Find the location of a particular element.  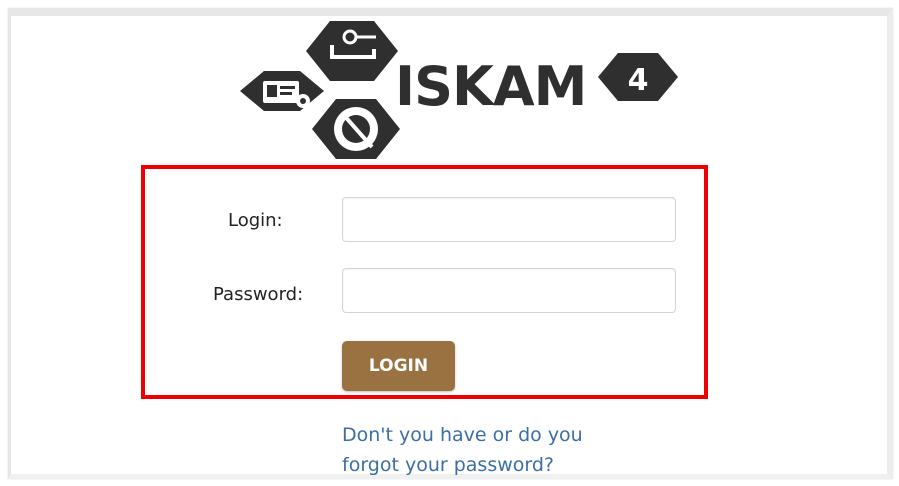

key-bed-icon is located at coordinates (352, 51).